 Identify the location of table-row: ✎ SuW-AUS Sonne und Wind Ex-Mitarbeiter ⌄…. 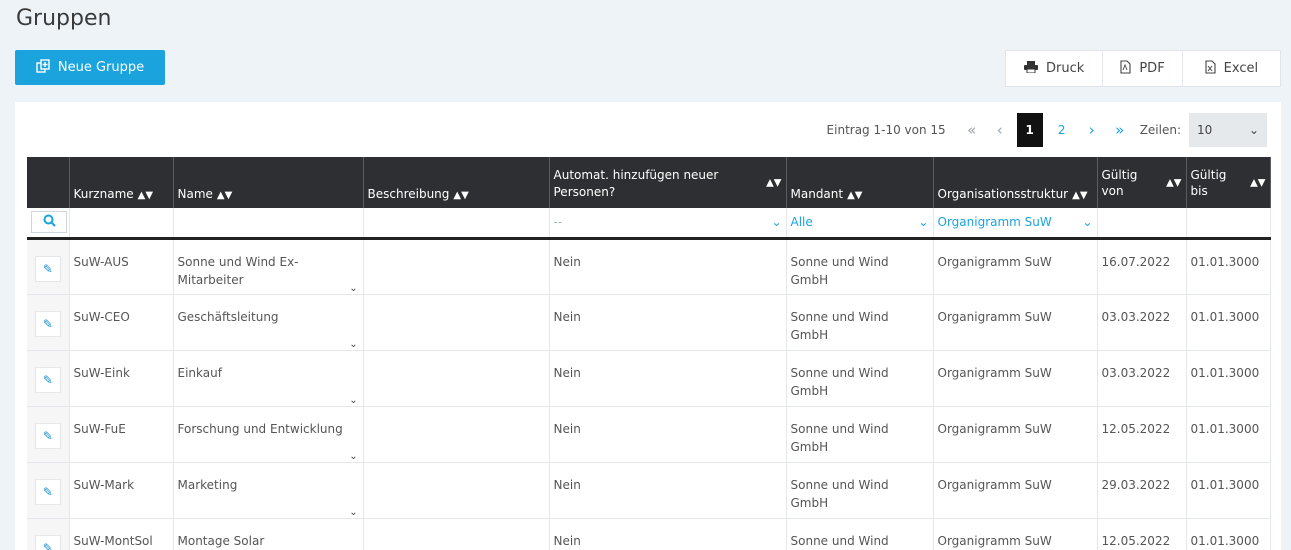
(649, 266).